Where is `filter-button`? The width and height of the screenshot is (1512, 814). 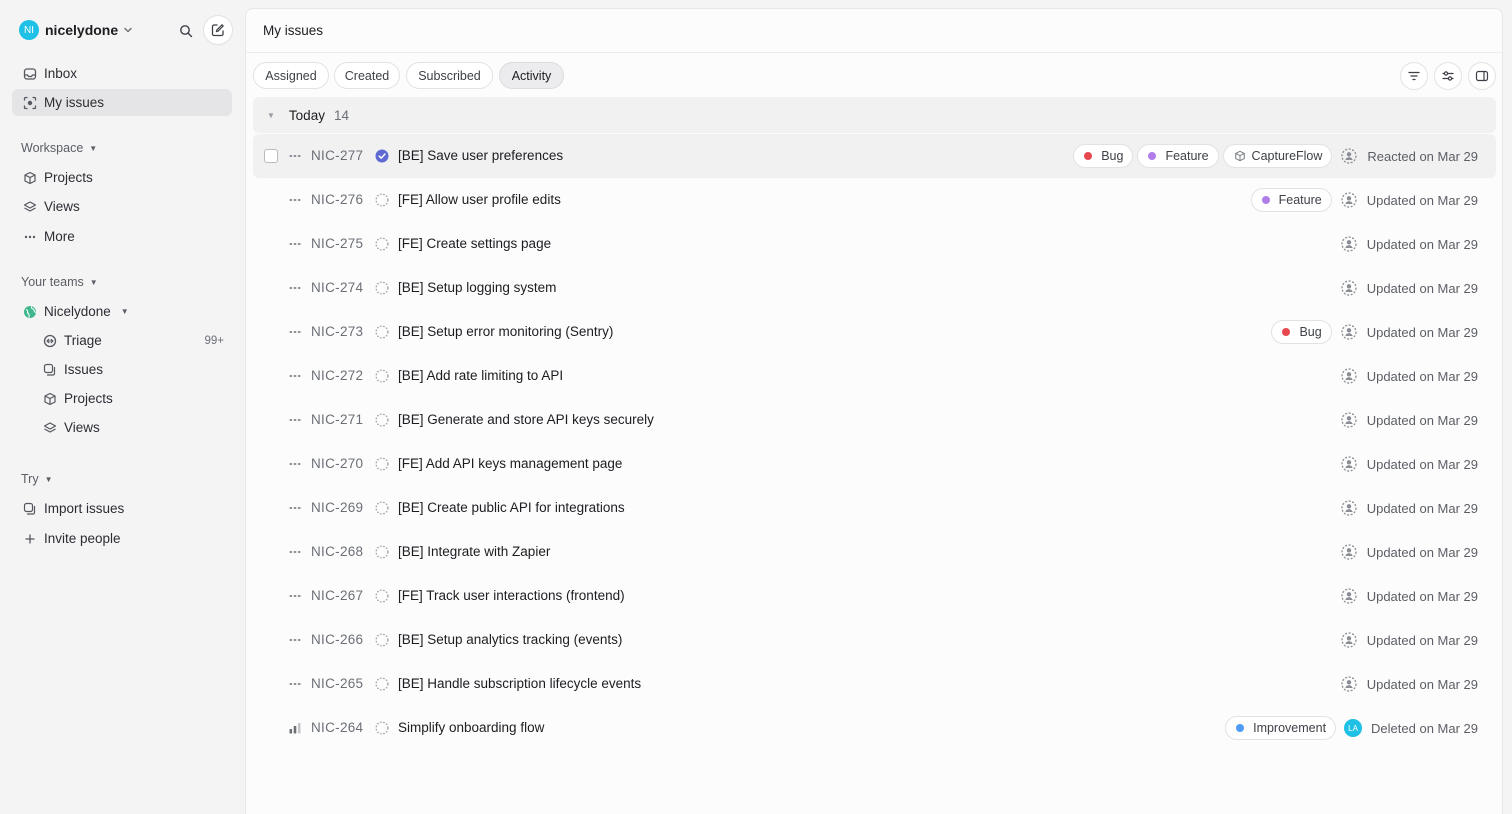
filter-button is located at coordinates (1414, 76).